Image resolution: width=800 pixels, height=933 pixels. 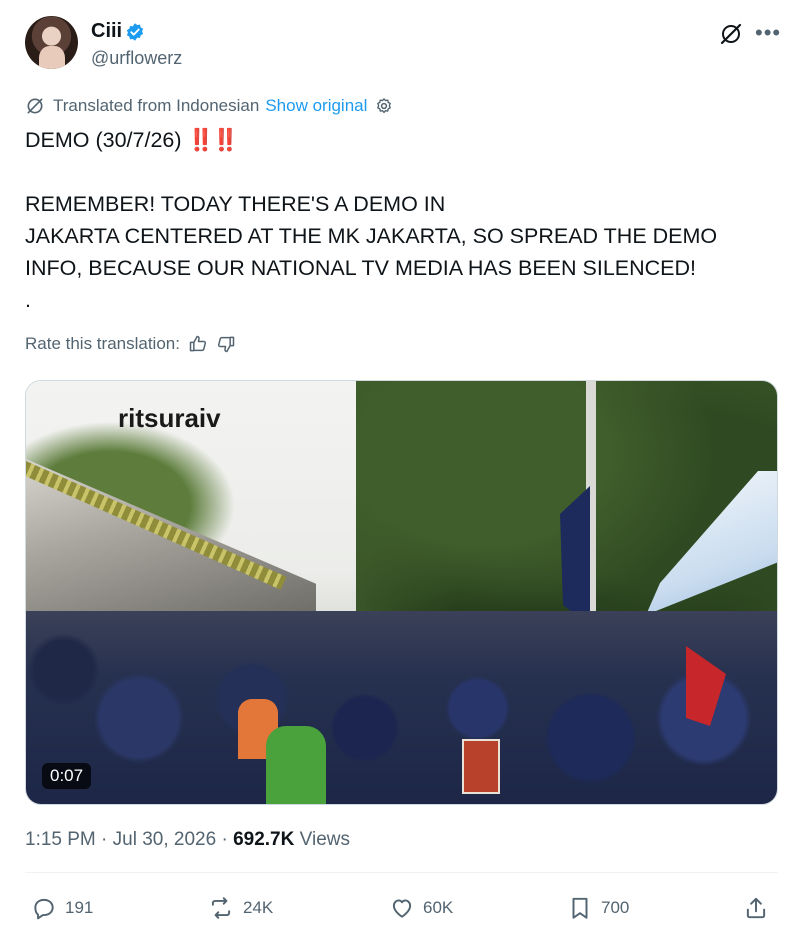 I want to click on tweet-title: DEMO (30/7/26), so click(x=106, y=140).